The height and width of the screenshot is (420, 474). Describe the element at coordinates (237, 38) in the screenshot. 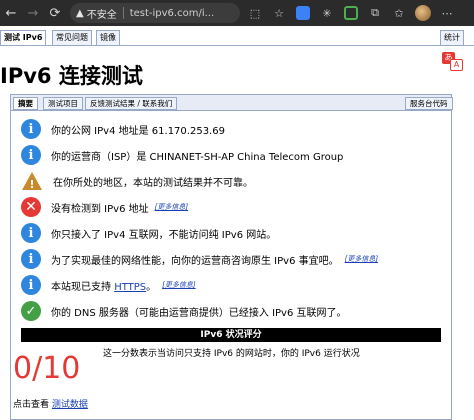

I see `site-menu: 测试 IPv6 常见问题 镜像 统计` at that location.